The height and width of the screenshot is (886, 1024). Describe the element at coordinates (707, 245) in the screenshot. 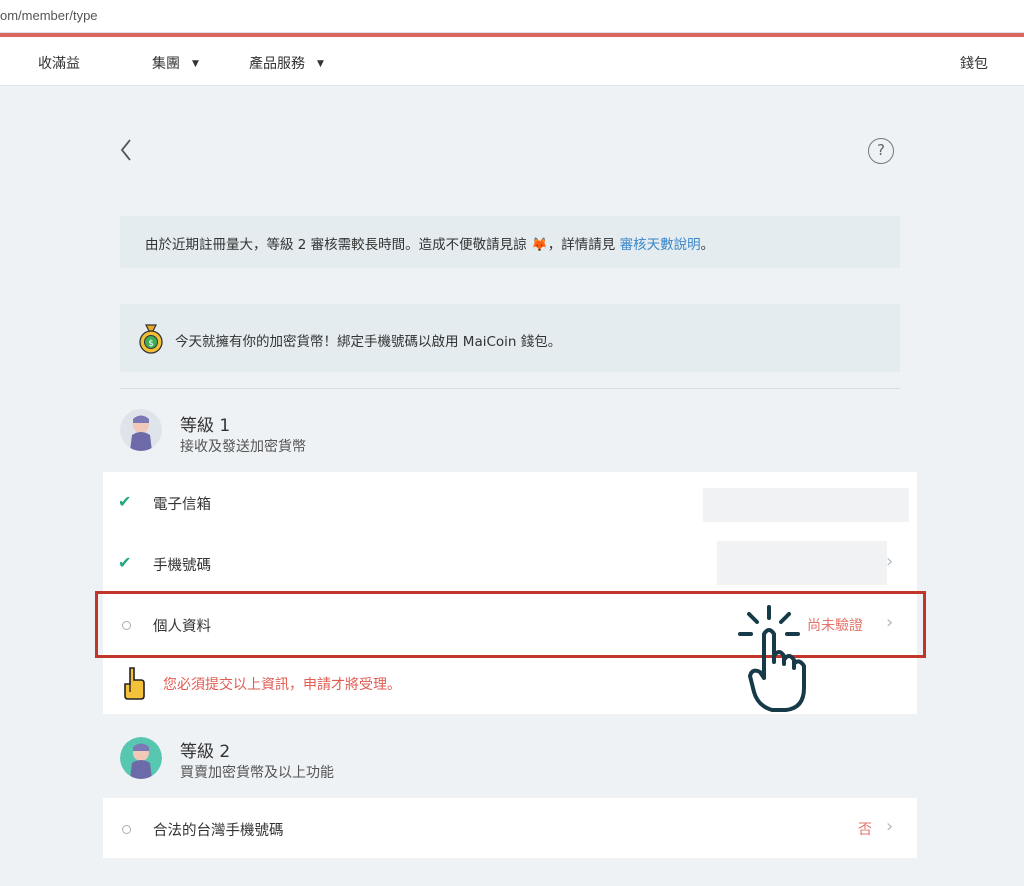

I see `review-notice-end: 。` at that location.